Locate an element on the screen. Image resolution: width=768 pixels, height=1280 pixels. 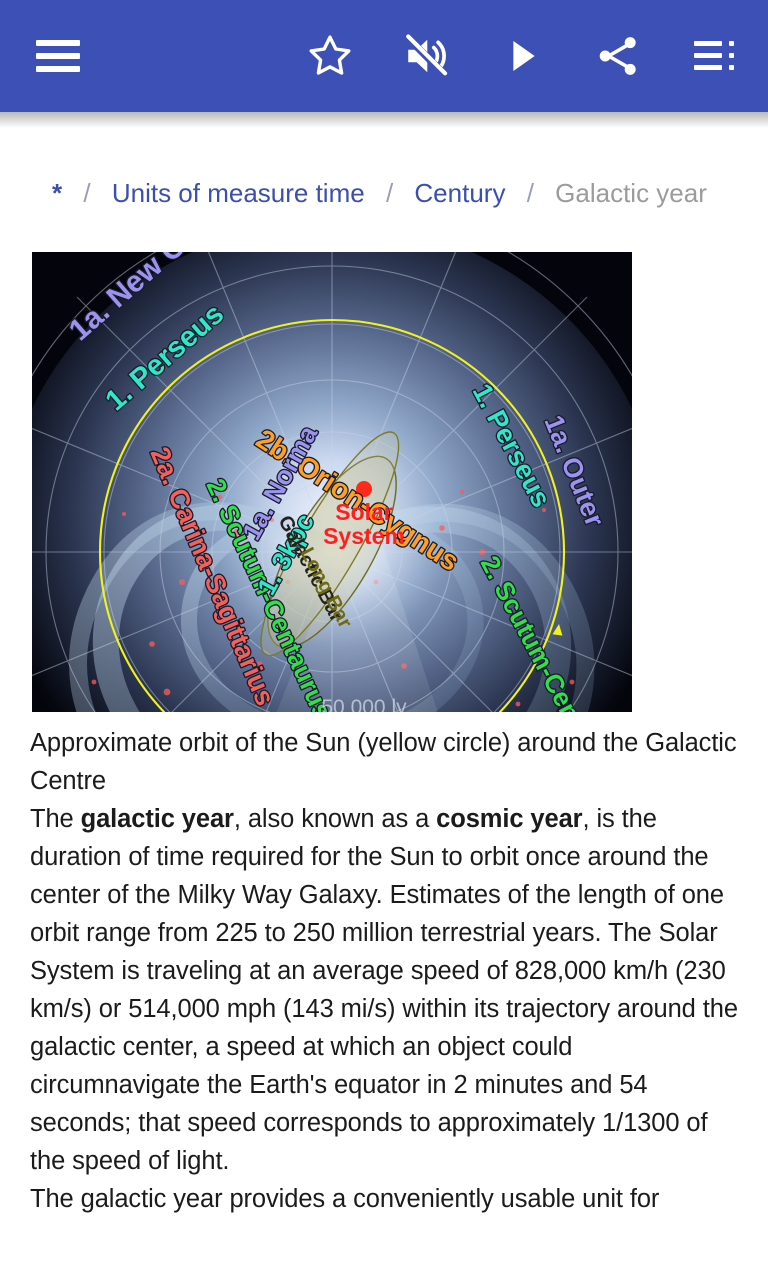
text-fragment: , also known as a is located at coordinates (335, 819).